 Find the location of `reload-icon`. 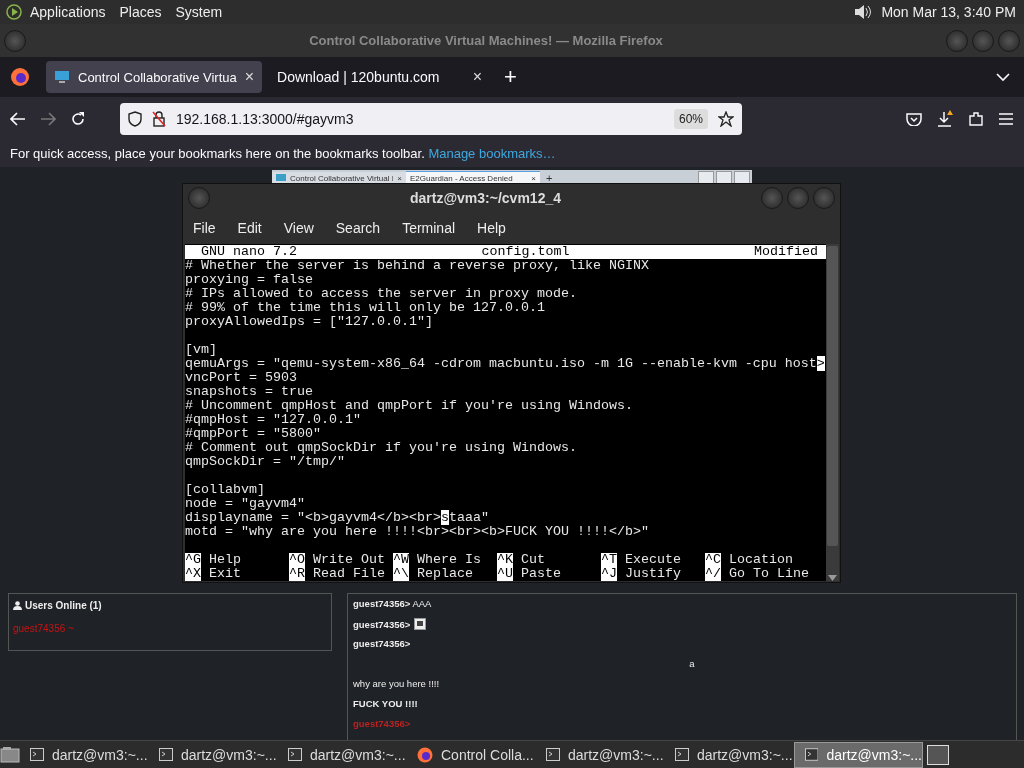

reload-icon is located at coordinates (78, 118).